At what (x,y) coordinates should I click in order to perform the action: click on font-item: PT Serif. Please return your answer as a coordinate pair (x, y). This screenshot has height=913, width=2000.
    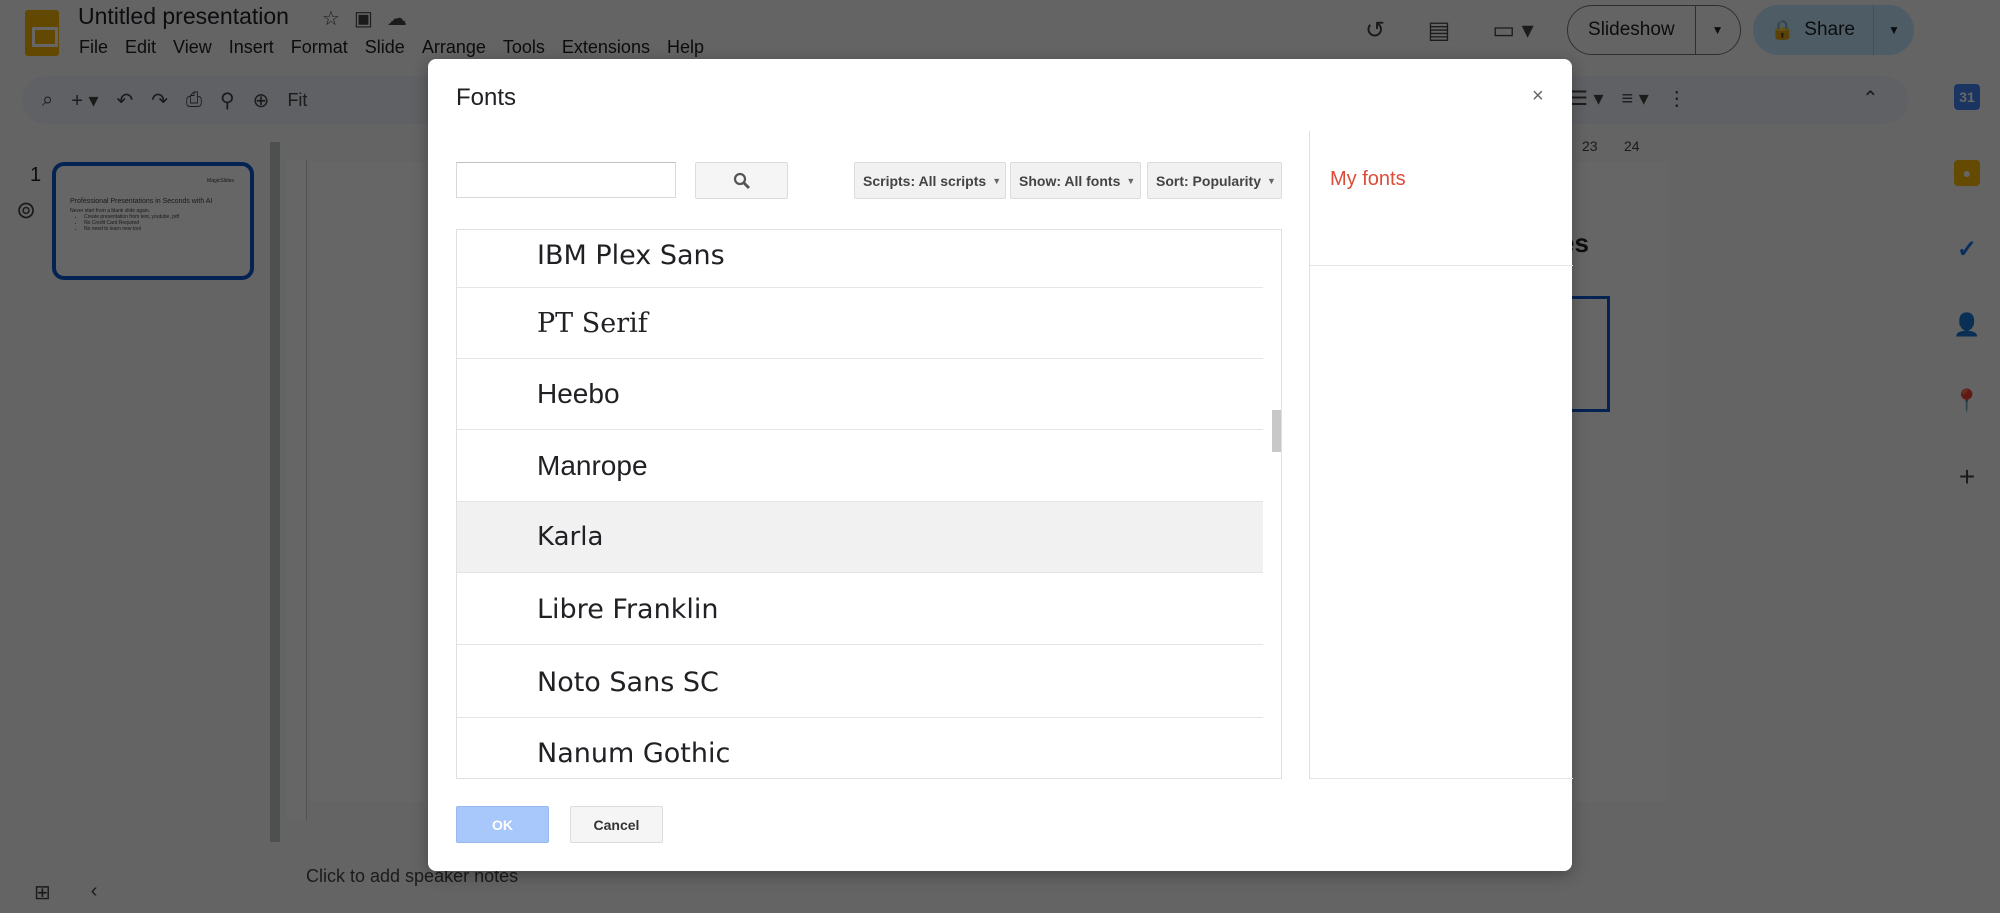
    Looking at the image, I should click on (860, 323).